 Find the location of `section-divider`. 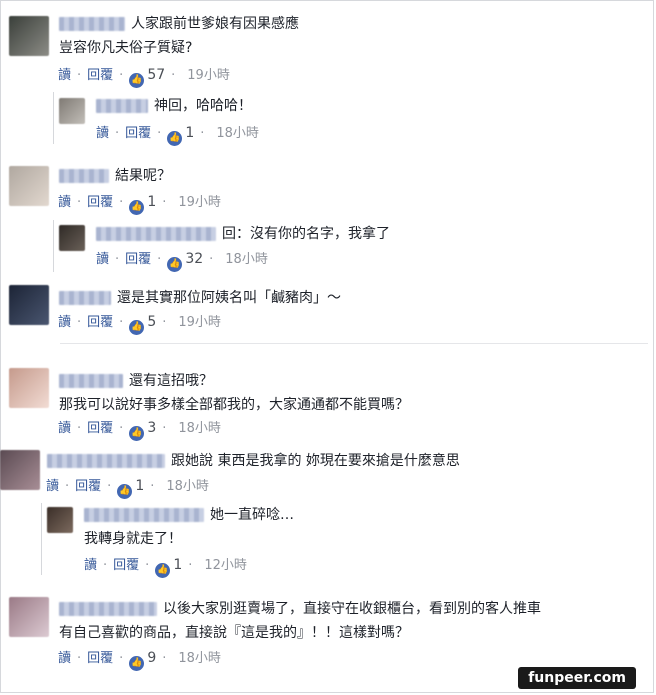

section-divider is located at coordinates (354, 343).